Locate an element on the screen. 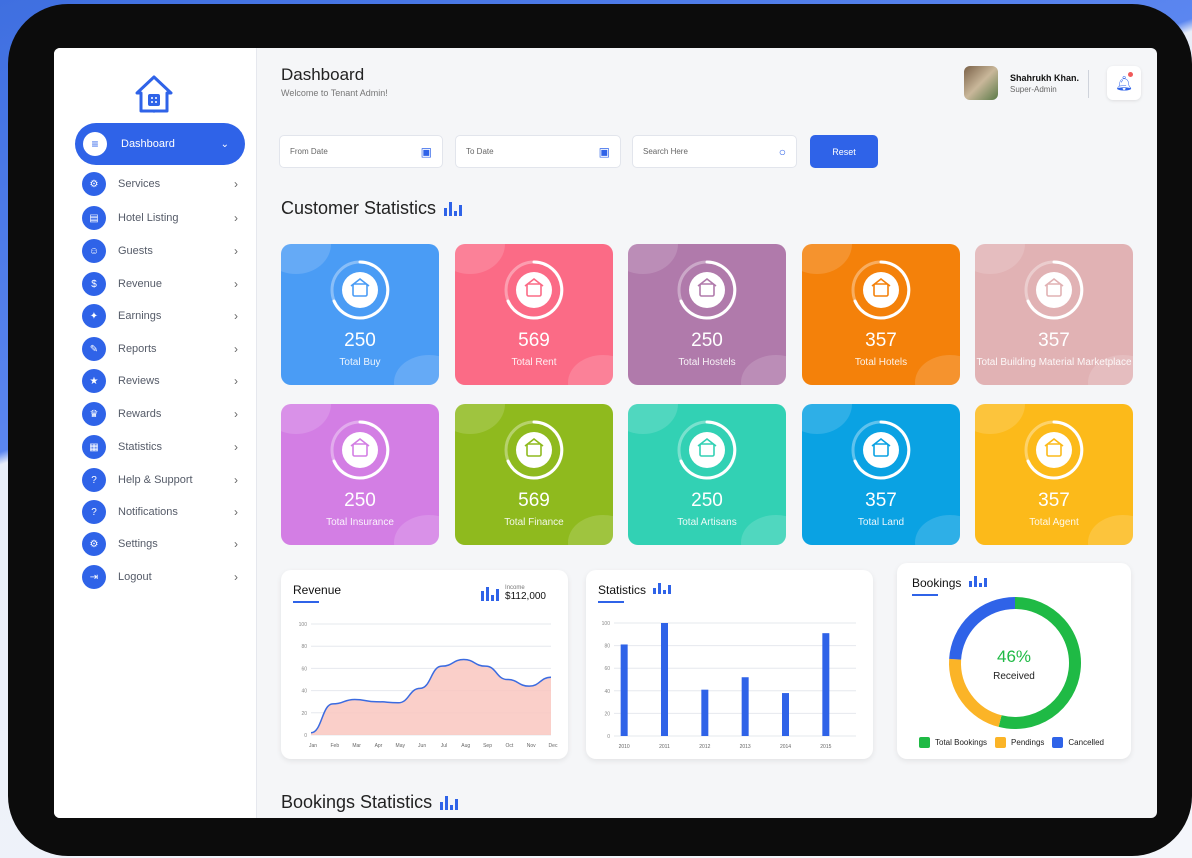 This screenshot has height=858, width=1192. user-profile: Shahrukh Khan. Super-Admin is located at coordinates (1021, 83).